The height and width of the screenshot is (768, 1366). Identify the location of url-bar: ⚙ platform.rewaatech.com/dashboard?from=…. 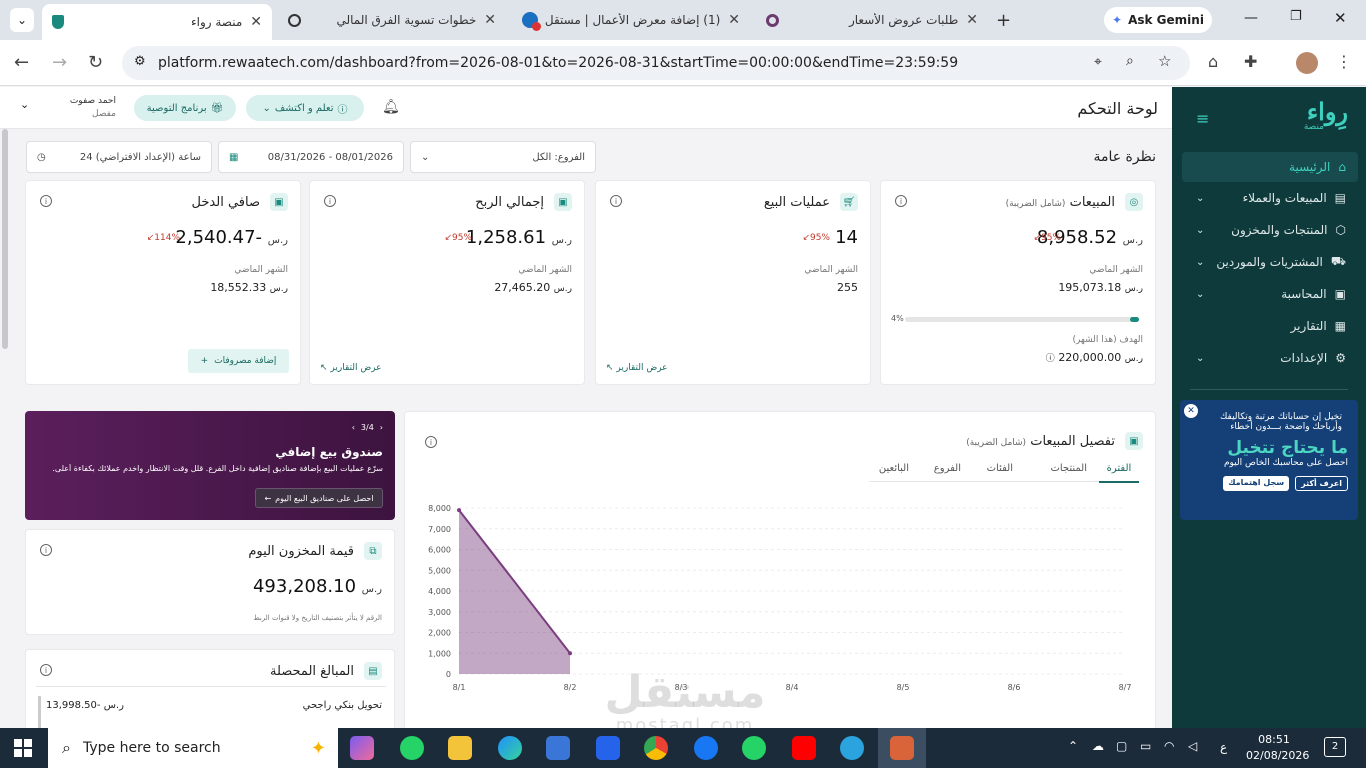
(656, 63).